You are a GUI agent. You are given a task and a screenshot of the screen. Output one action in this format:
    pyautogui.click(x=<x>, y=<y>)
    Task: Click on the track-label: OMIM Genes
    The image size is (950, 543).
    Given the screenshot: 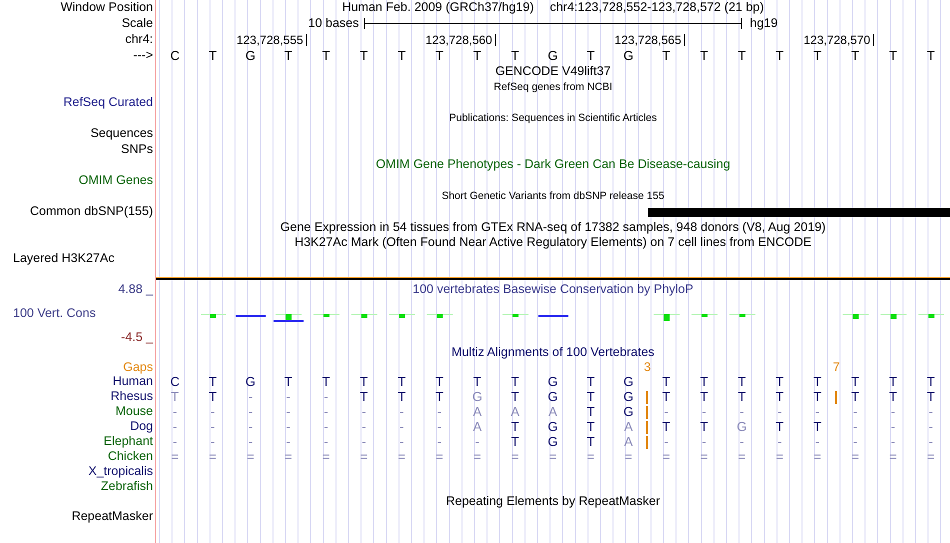 What is the action you would take?
    pyautogui.click(x=115, y=181)
    